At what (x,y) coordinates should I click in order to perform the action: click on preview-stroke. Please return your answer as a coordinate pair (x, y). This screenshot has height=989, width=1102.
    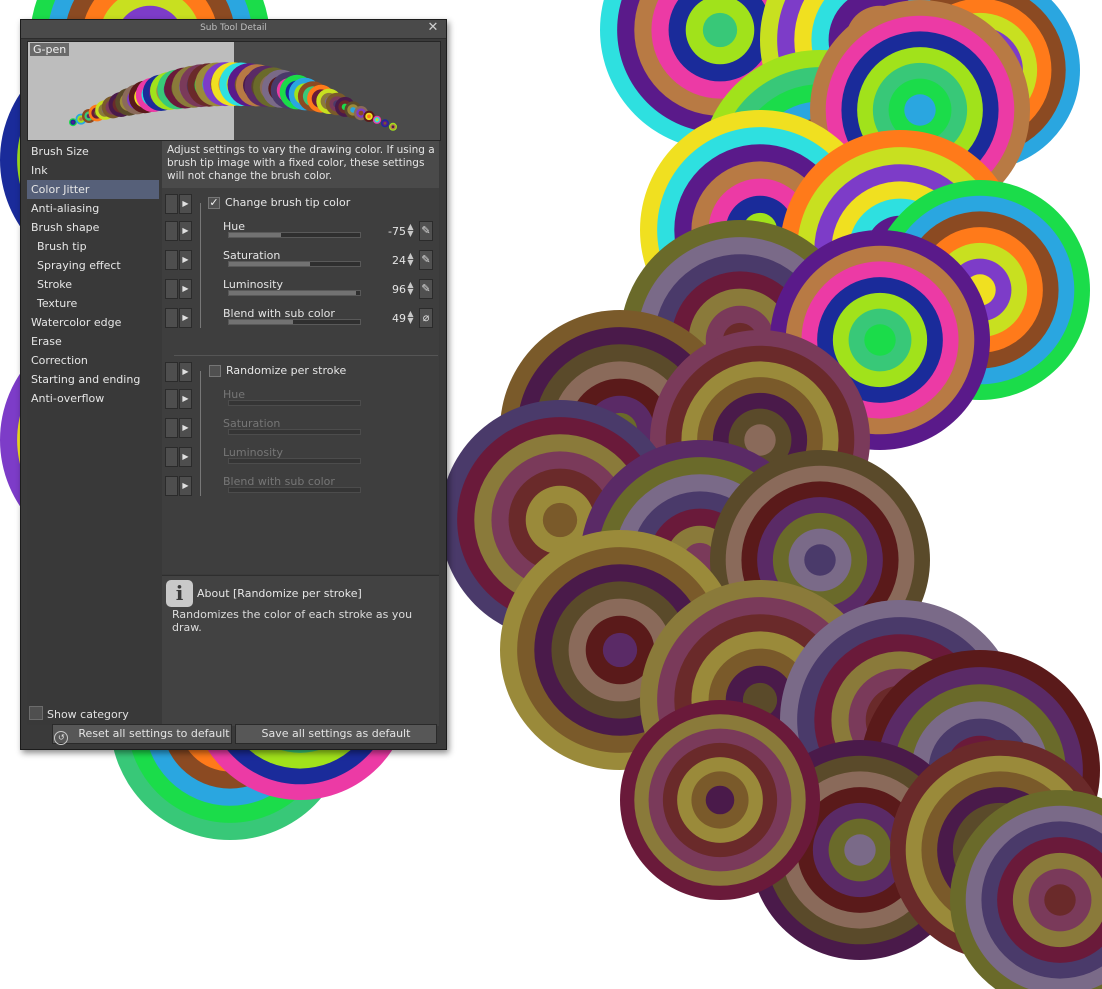
    Looking at the image, I should click on (233, 96).